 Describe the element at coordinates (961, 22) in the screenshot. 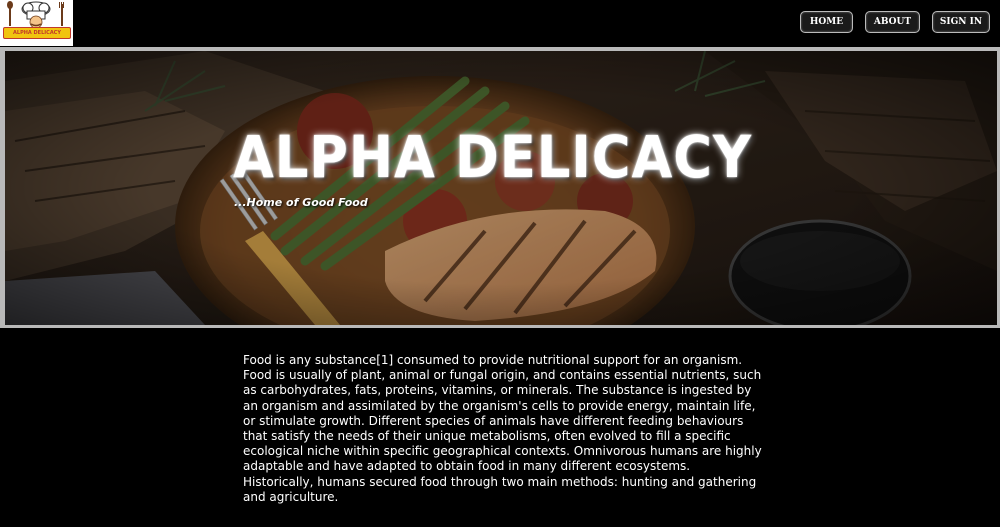

I see `sign-in-button: SIGN IN` at that location.